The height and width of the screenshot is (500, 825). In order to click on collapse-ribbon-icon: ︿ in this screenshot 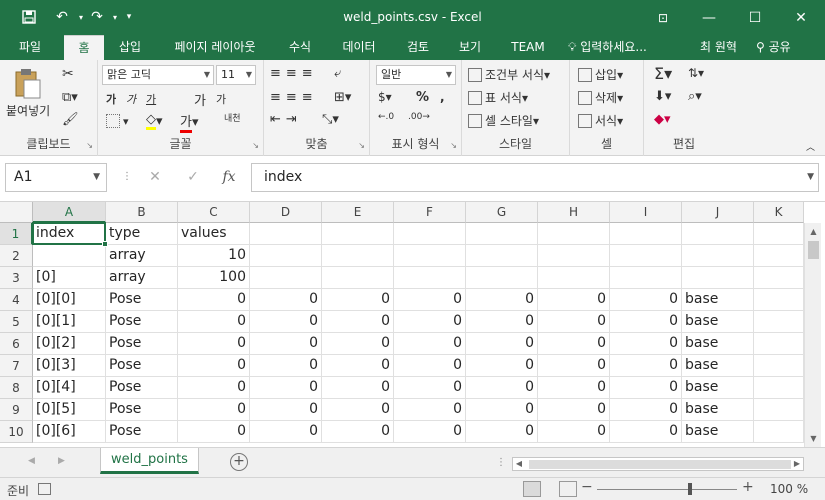, I will do `click(810, 146)`.